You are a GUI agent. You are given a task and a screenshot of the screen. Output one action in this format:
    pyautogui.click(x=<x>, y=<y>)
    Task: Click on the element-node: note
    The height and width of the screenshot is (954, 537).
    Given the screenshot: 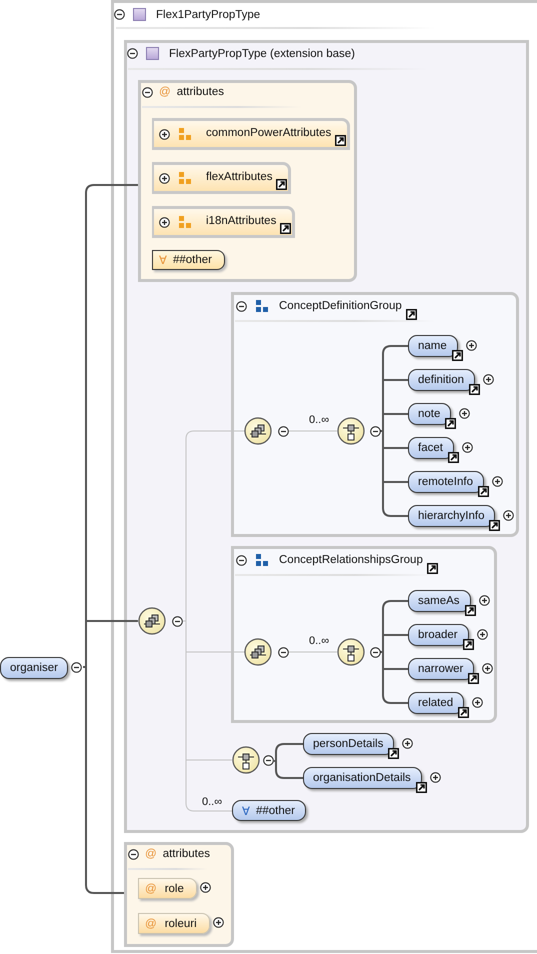 What is the action you would take?
    pyautogui.click(x=430, y=414)
    